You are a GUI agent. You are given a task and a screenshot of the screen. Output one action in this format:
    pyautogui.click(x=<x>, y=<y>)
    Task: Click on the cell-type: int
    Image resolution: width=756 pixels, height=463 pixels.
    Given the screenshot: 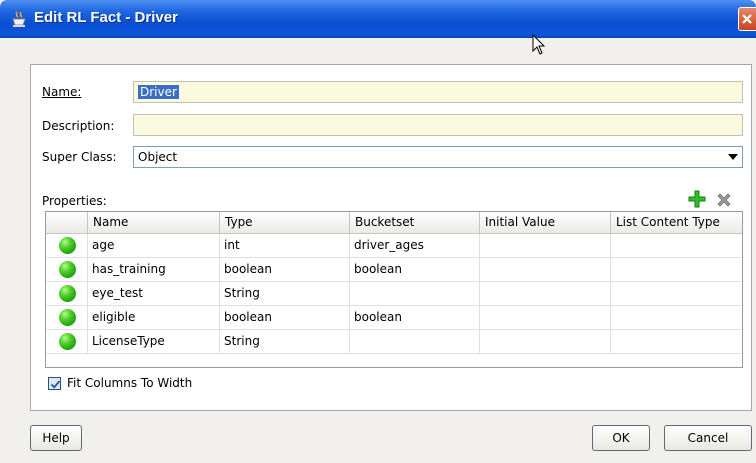 What is the action you would take?
    pyautogui.click(x=285, y=246)
    